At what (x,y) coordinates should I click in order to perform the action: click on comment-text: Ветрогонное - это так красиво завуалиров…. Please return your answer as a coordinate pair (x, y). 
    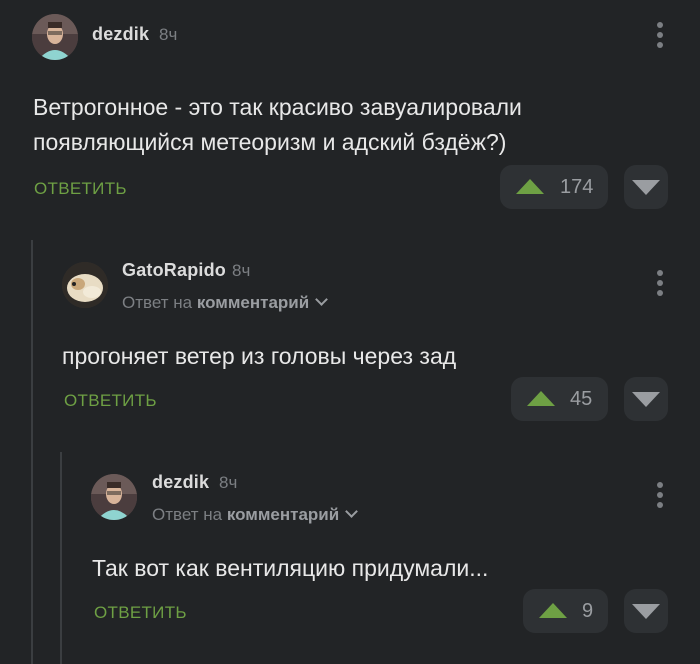
    Looking at the image, I should click on (277, 125).